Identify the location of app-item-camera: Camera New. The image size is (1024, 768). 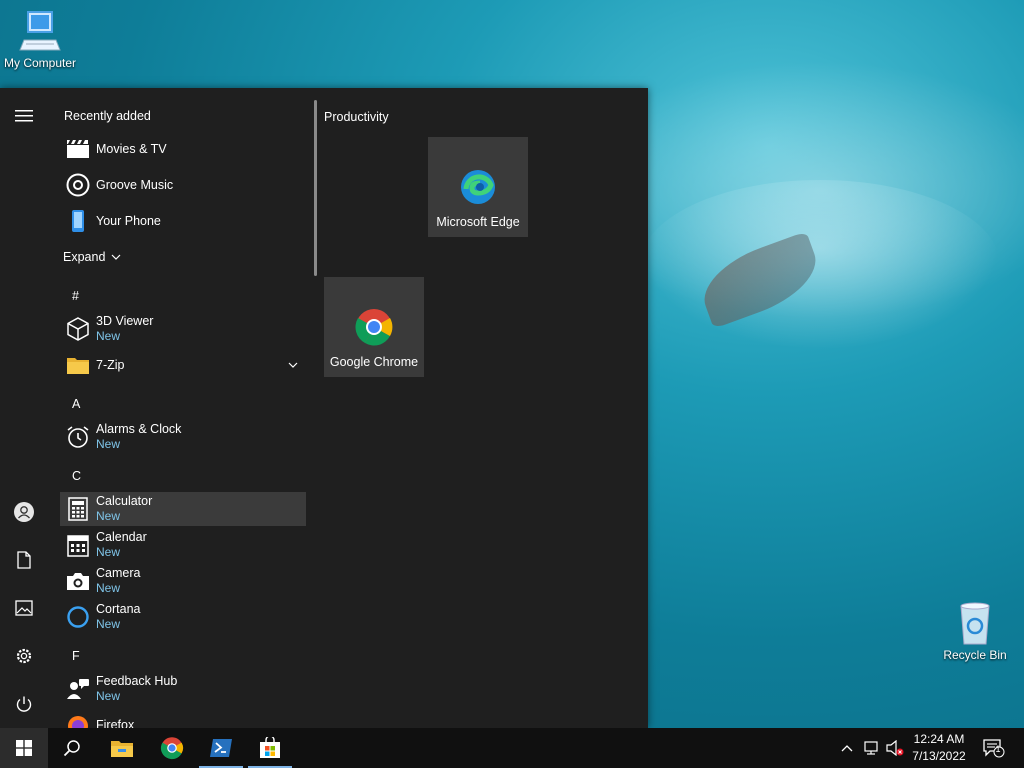
(183, 581).